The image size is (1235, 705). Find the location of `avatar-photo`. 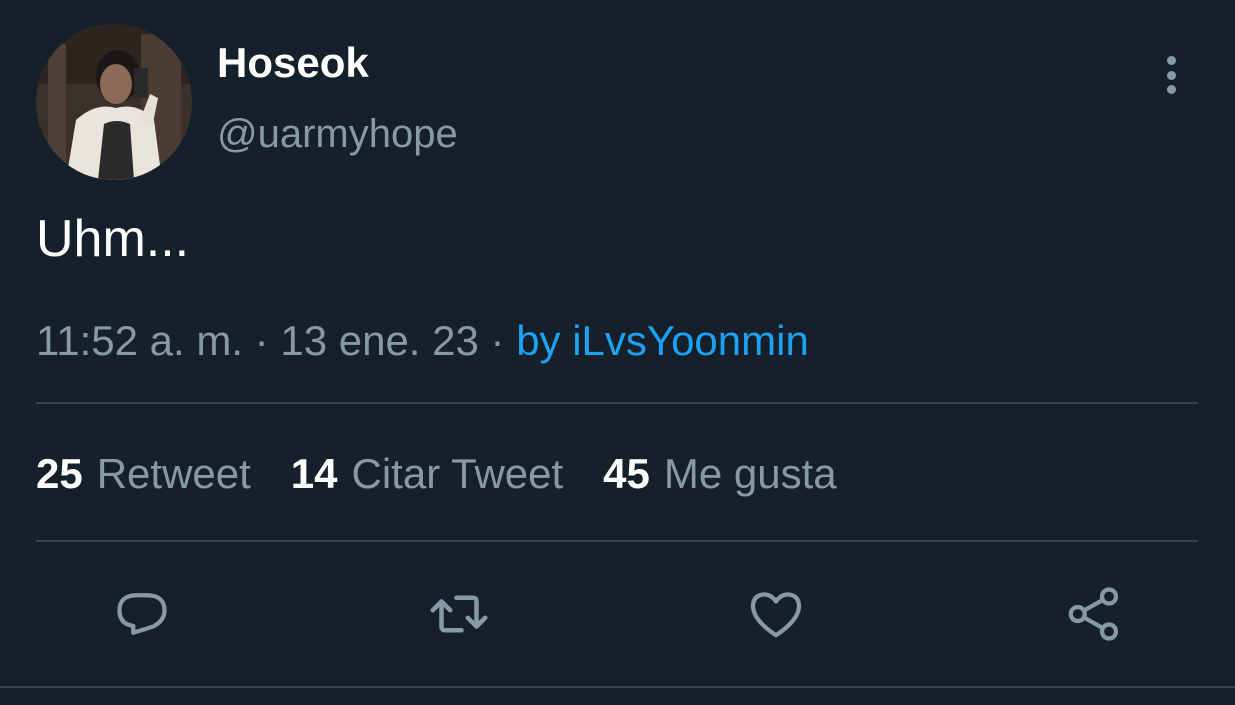

avatar-photo is located at coordinates (114, 102).